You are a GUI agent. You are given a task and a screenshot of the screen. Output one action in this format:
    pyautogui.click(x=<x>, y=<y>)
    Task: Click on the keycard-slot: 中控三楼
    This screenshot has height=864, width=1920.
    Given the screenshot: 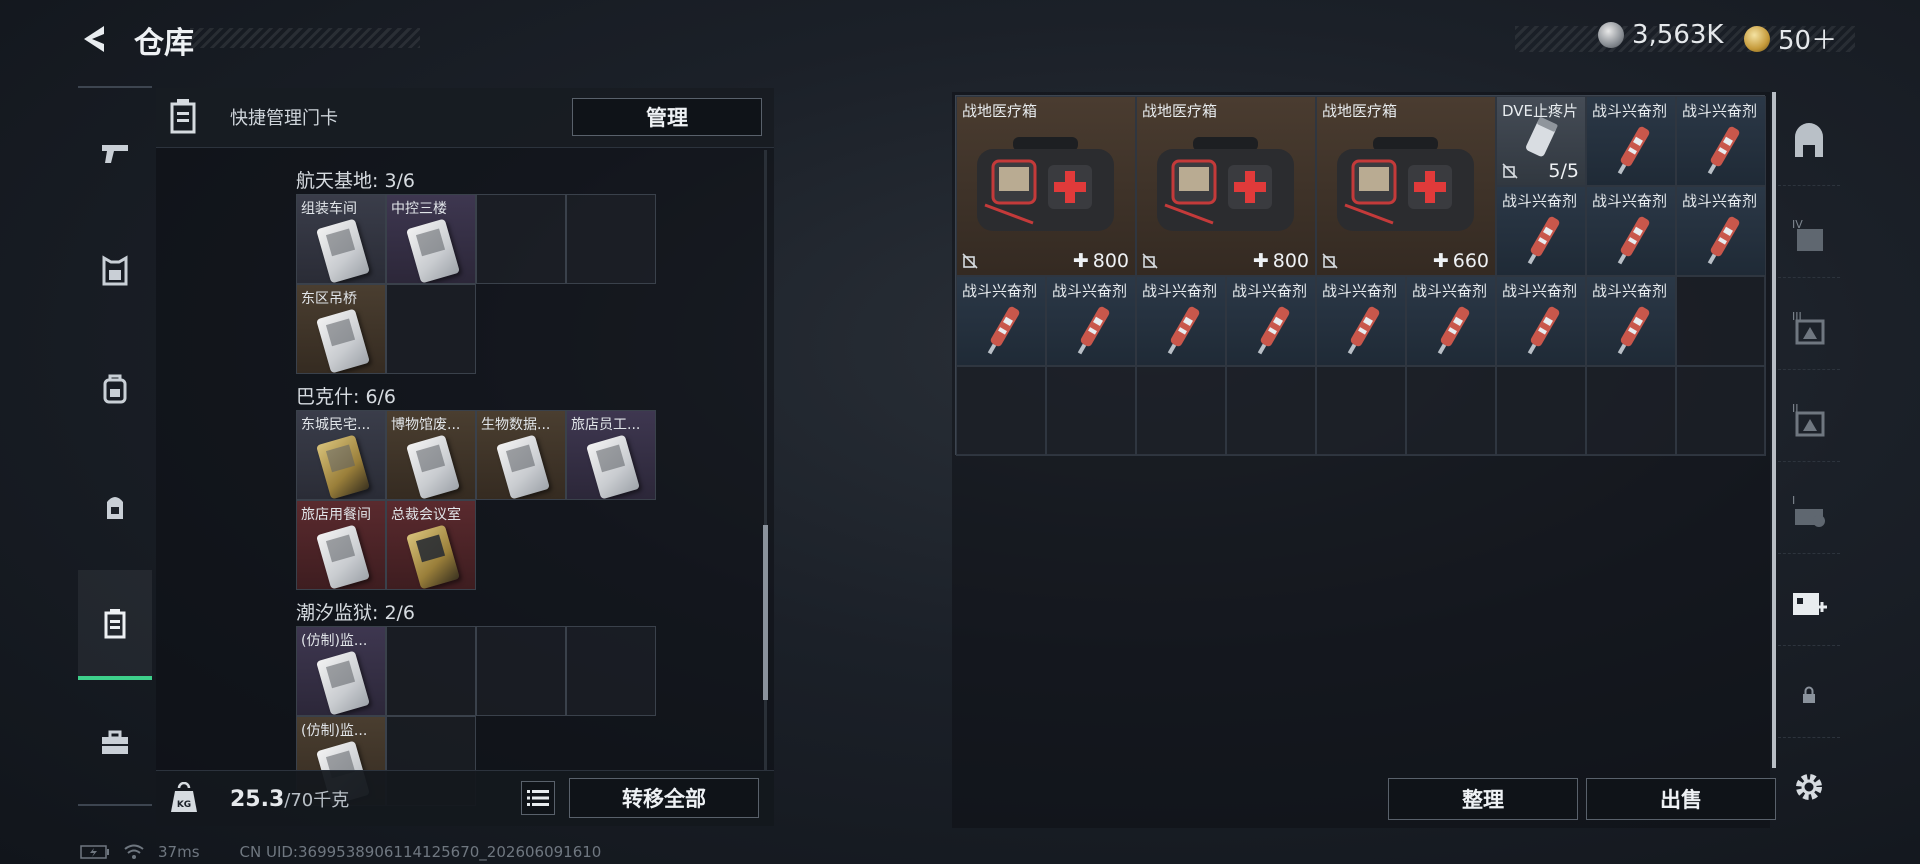 What is the action you would take?
    pyautogui.click(x=431, y=239)
    